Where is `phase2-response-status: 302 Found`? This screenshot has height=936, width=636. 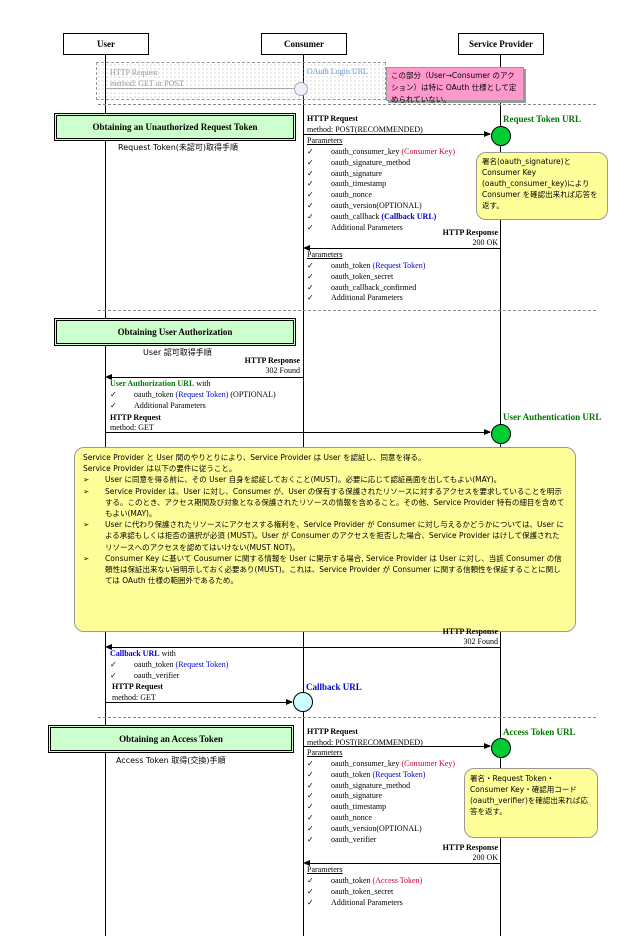 phase2-response-status: 302 Found is located at coordinates (282, 370).